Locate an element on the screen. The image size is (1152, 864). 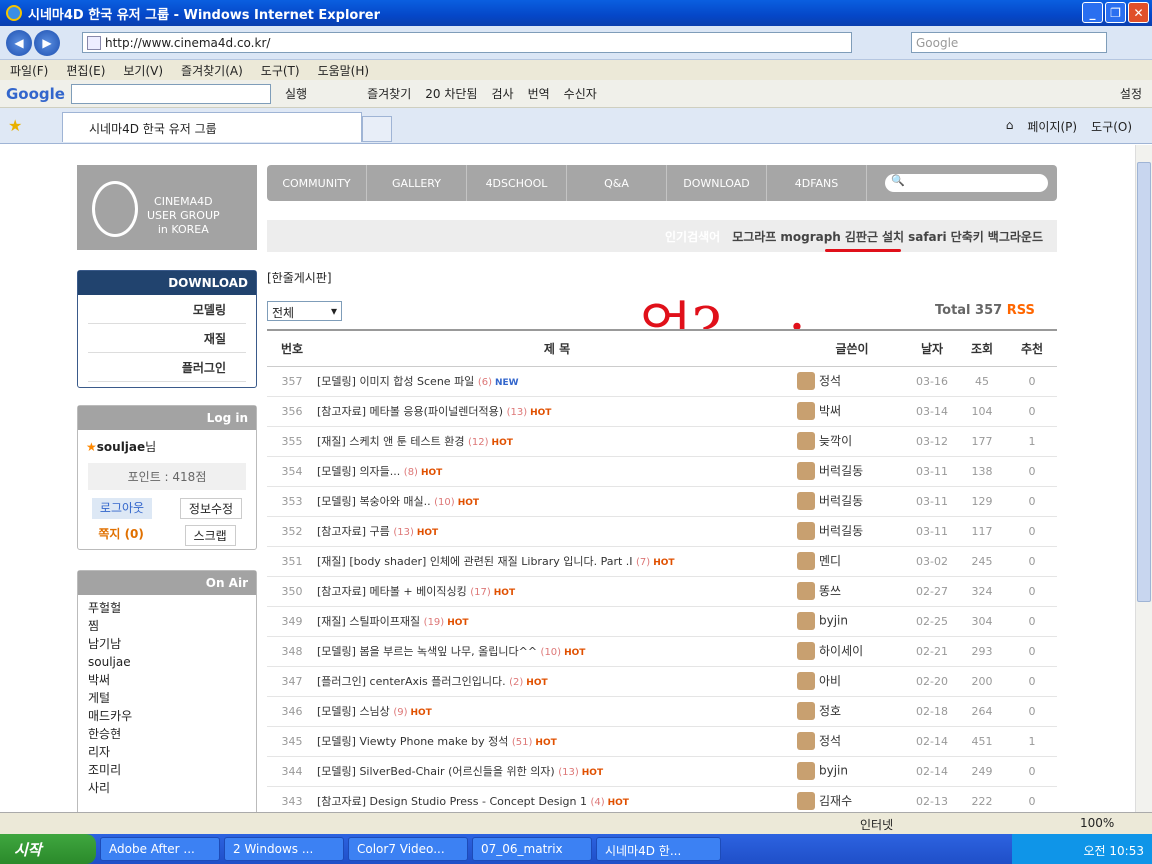
popular-keyword: 김판근 is located at coordinates (861, 237).